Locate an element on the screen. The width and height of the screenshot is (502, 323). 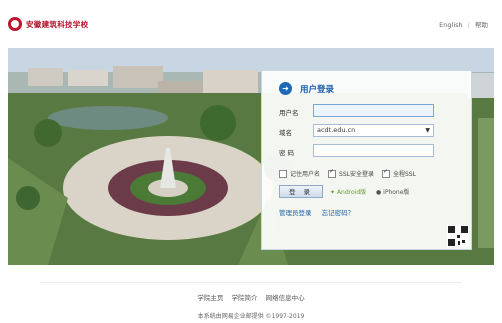
android-icon: ✦ is located at coordinates (333, 192).